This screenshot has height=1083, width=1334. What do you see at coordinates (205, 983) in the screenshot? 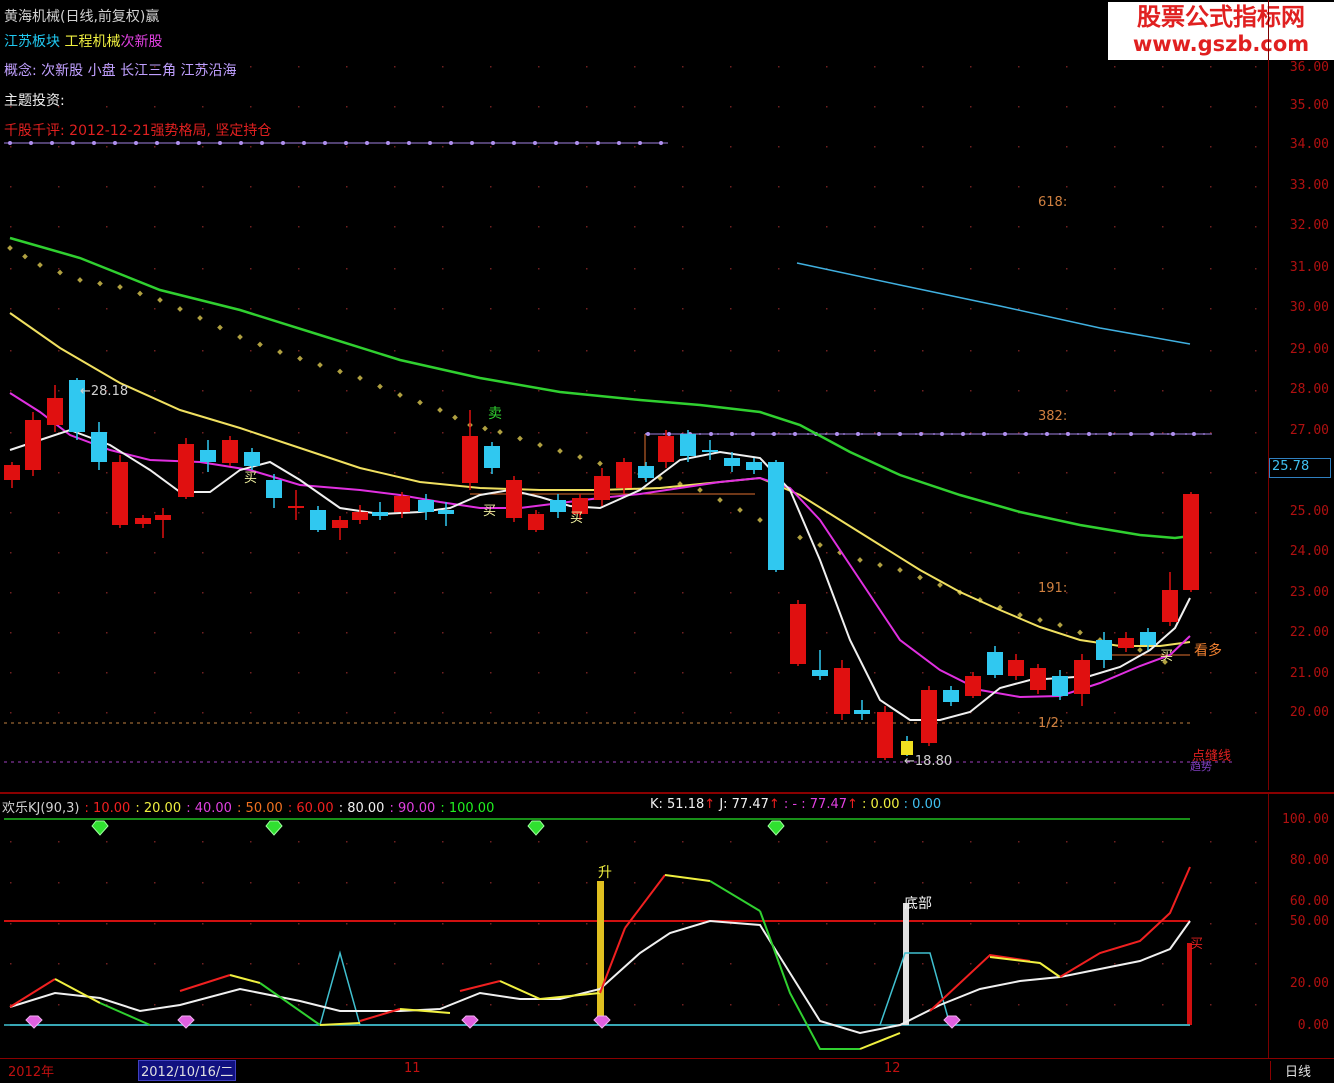
I see `kj-j-segment` at bounding box center [205, 983].